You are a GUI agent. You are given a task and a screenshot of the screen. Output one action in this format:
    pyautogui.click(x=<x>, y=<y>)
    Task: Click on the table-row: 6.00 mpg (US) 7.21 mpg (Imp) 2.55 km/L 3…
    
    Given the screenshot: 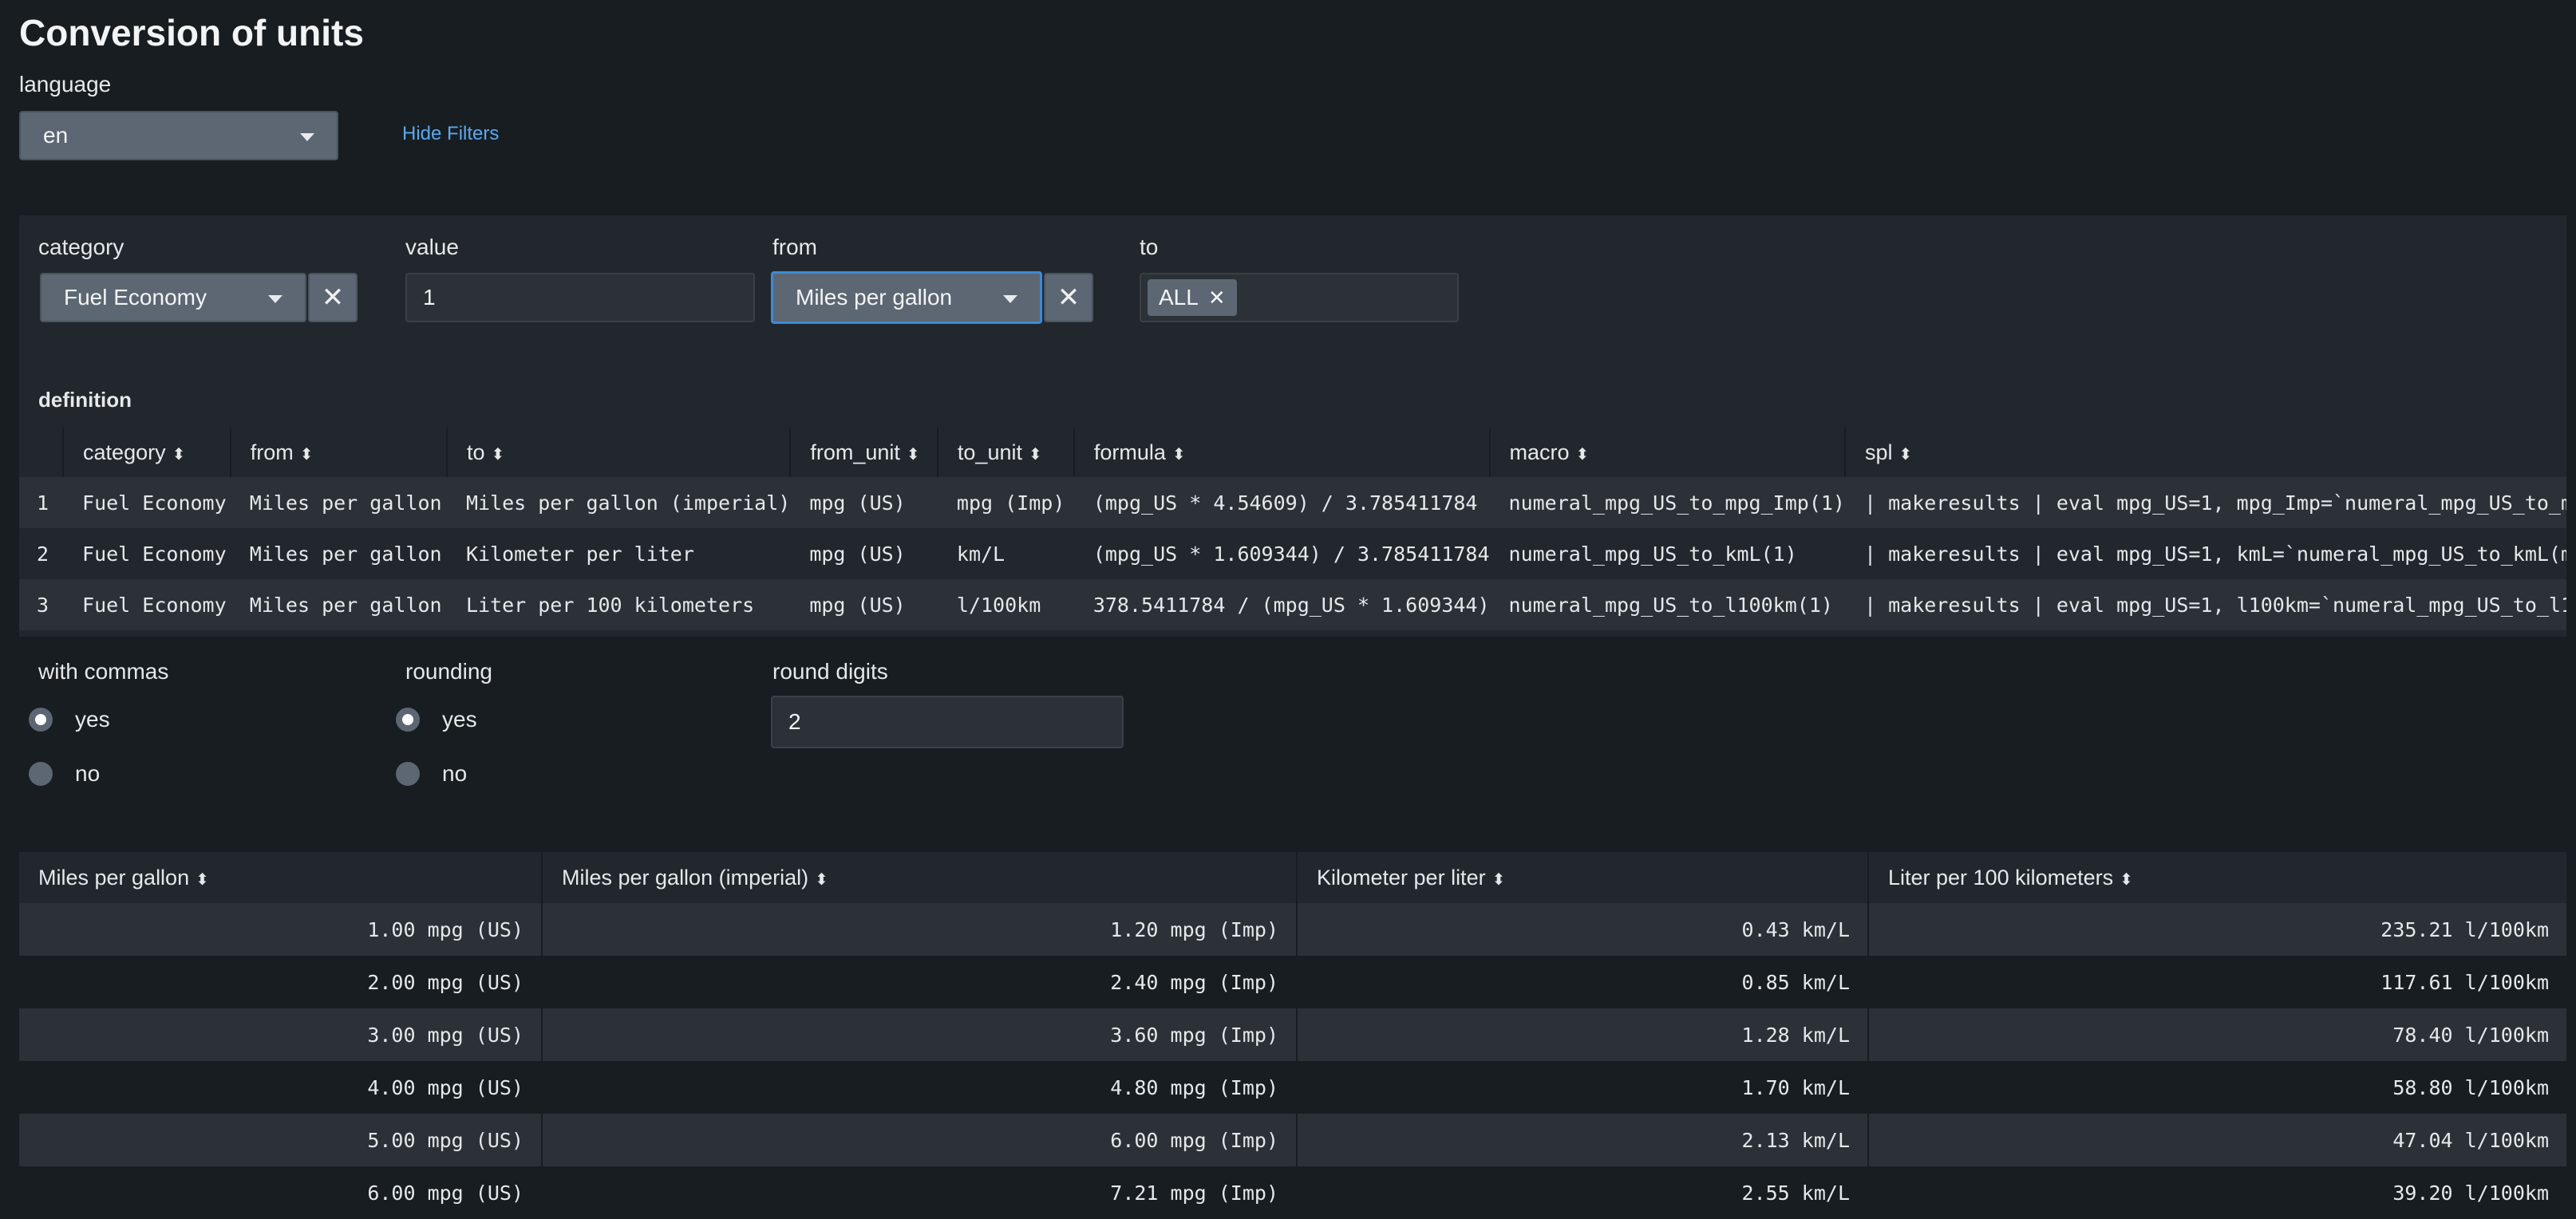 What is the action you would take?
    pyautogui.click(x=1292, y=1192)
    